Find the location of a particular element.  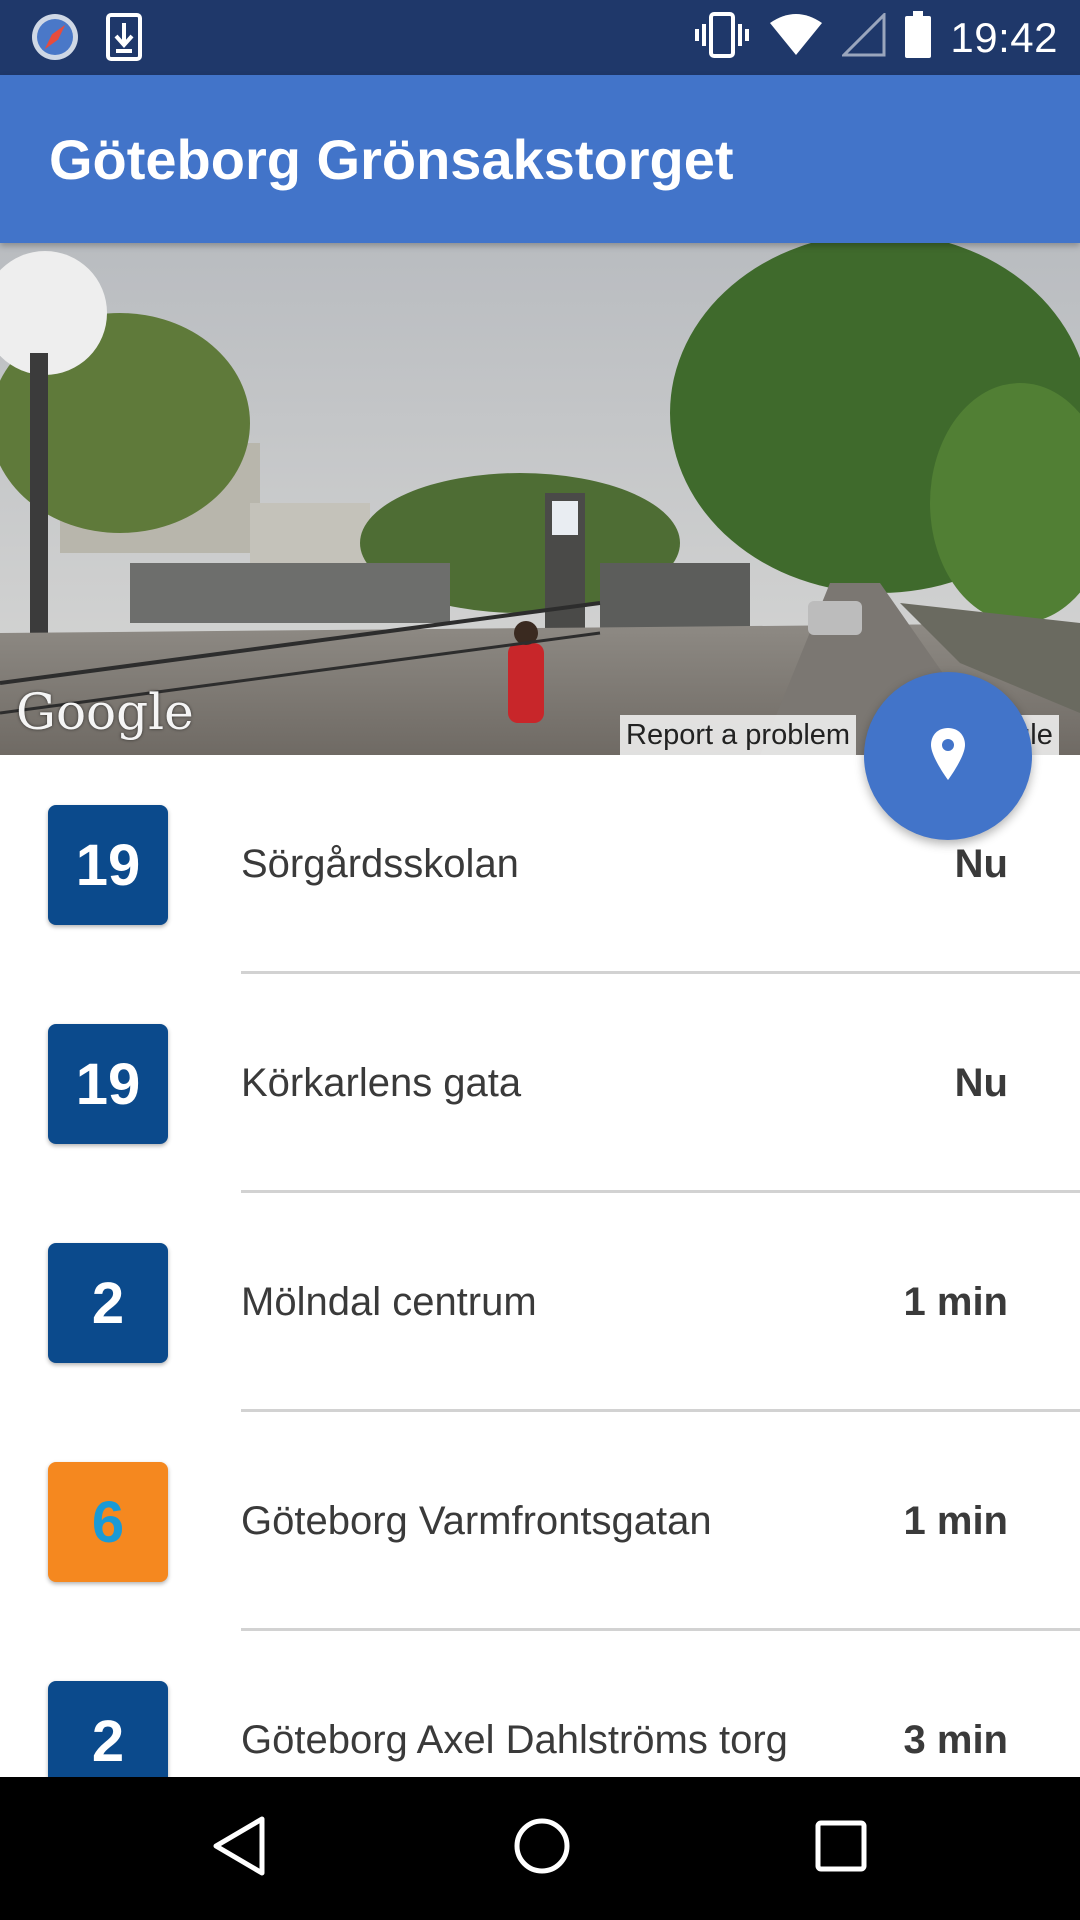

list-item: 2 Göteborg Axel Dahlströms torg 3 min is located at coordinates (540, 1704).